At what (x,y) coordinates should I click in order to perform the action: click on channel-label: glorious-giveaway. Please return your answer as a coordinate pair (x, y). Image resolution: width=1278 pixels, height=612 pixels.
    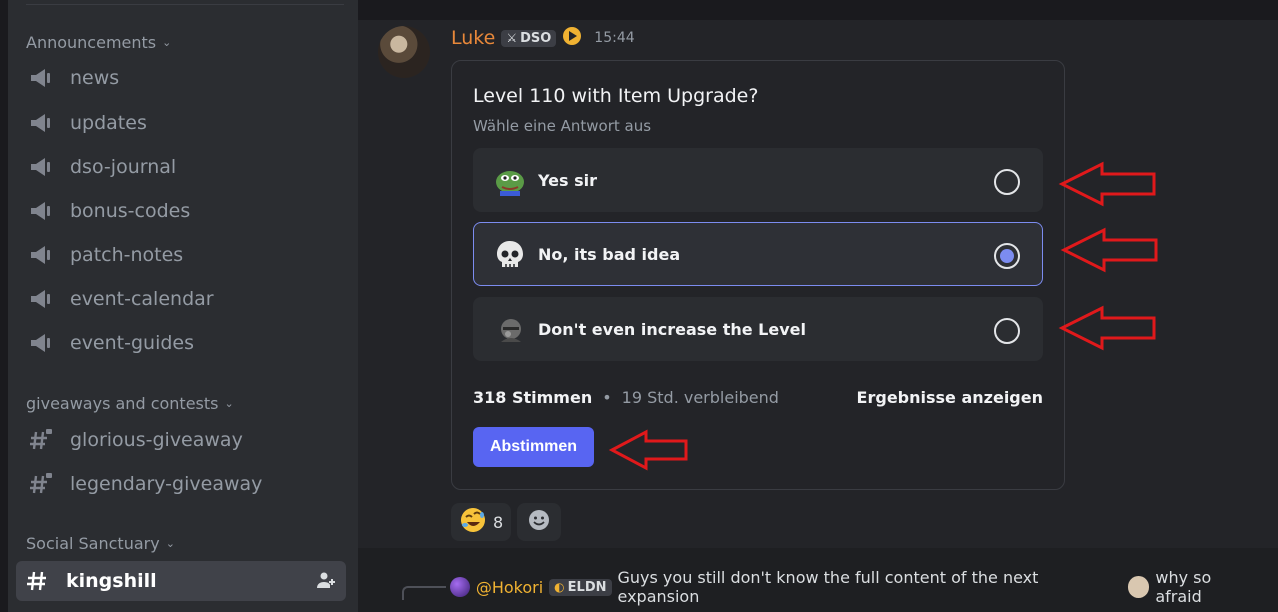
    Looking at the image, I should click on (156, 440).